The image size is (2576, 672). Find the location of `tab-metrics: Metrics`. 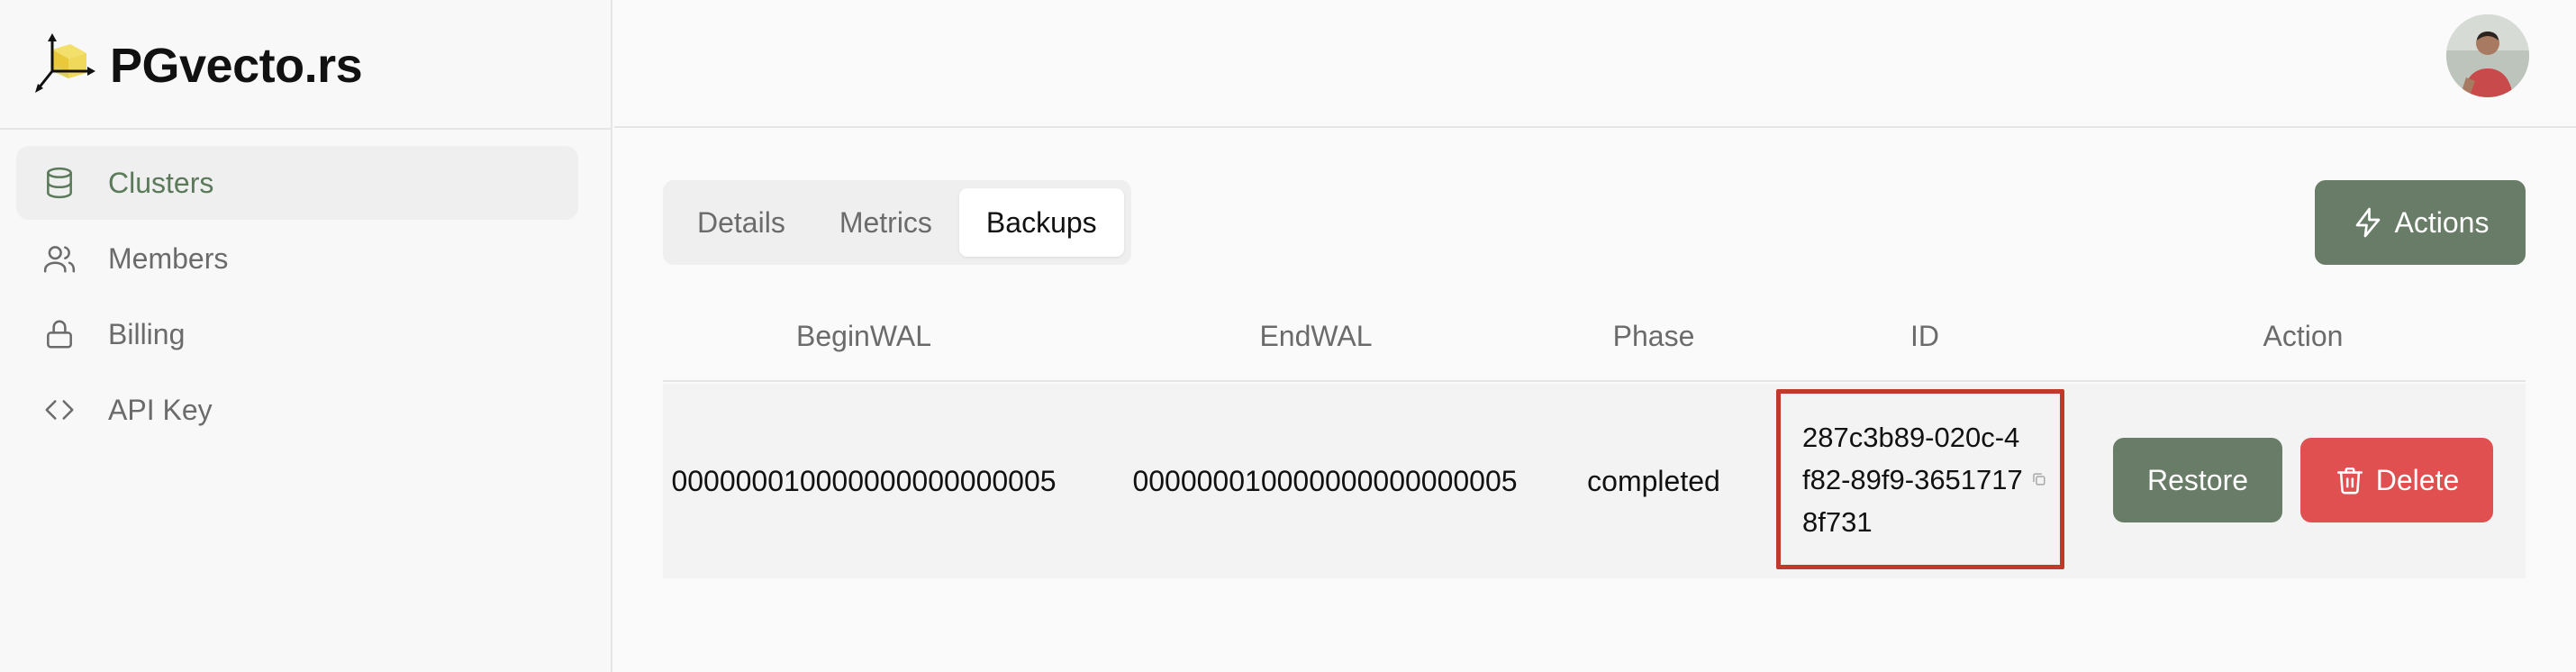

tab-metrics: Metrics is located at coordinates (885, 223).